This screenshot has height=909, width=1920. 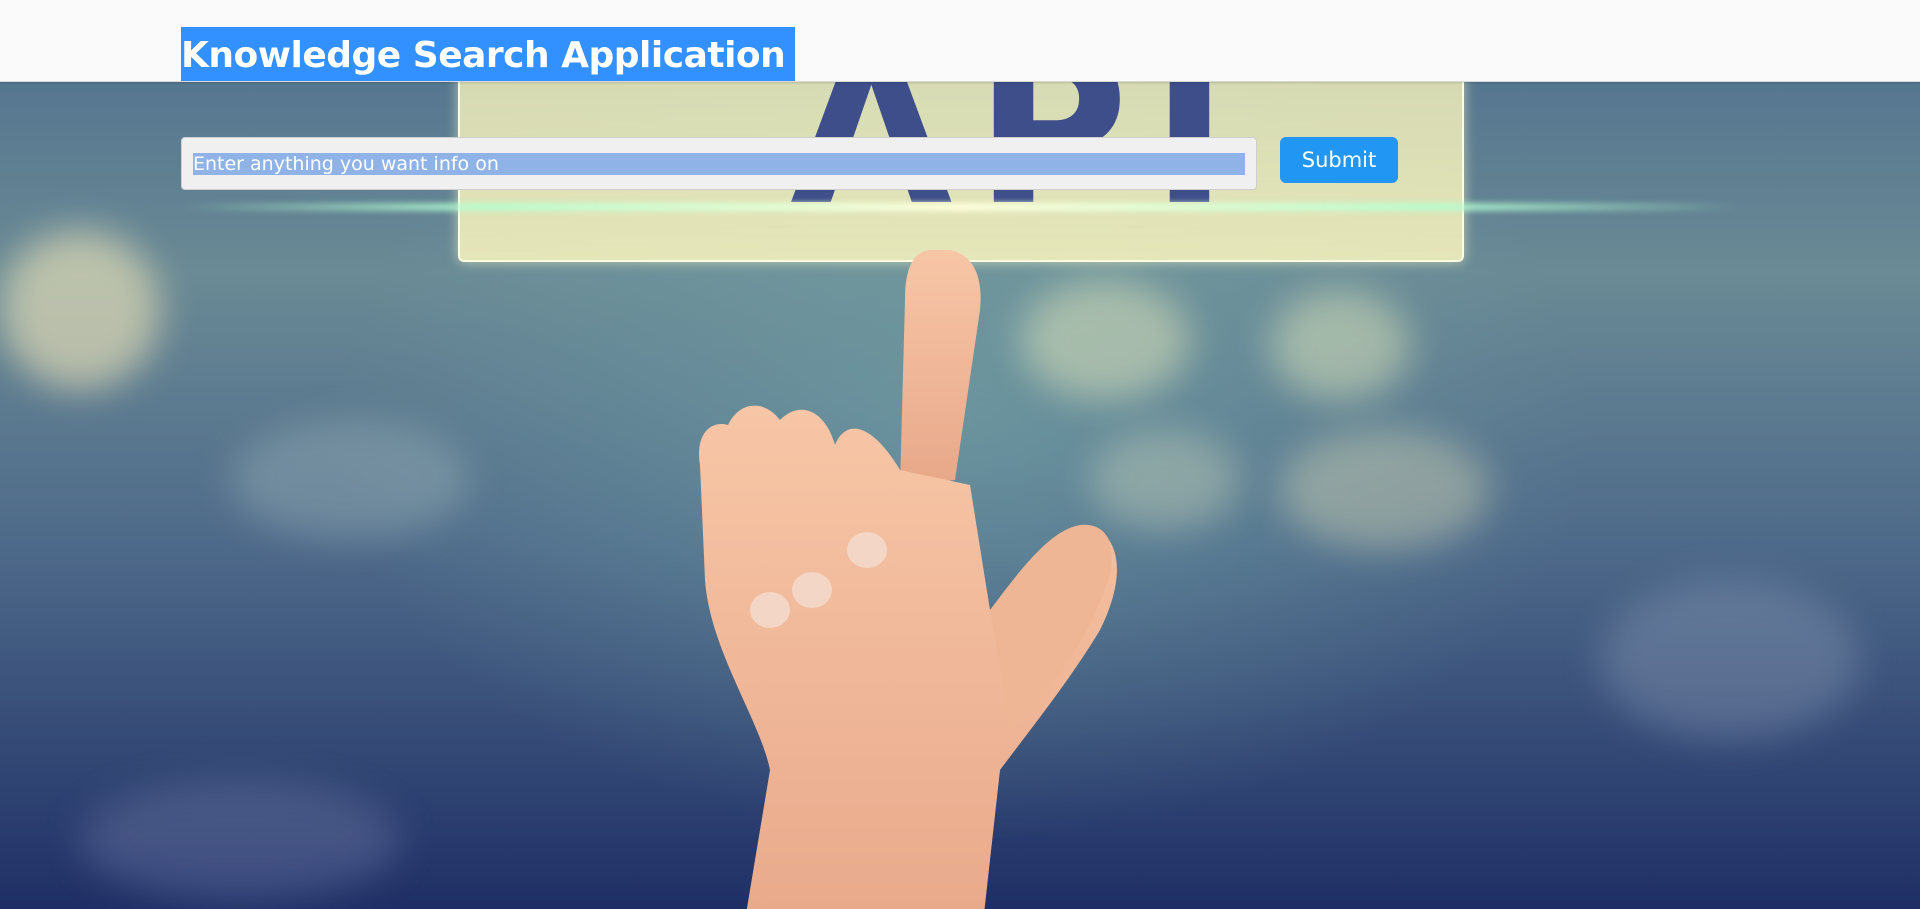 I want to click on glow-line, so click(x=960, y=207).